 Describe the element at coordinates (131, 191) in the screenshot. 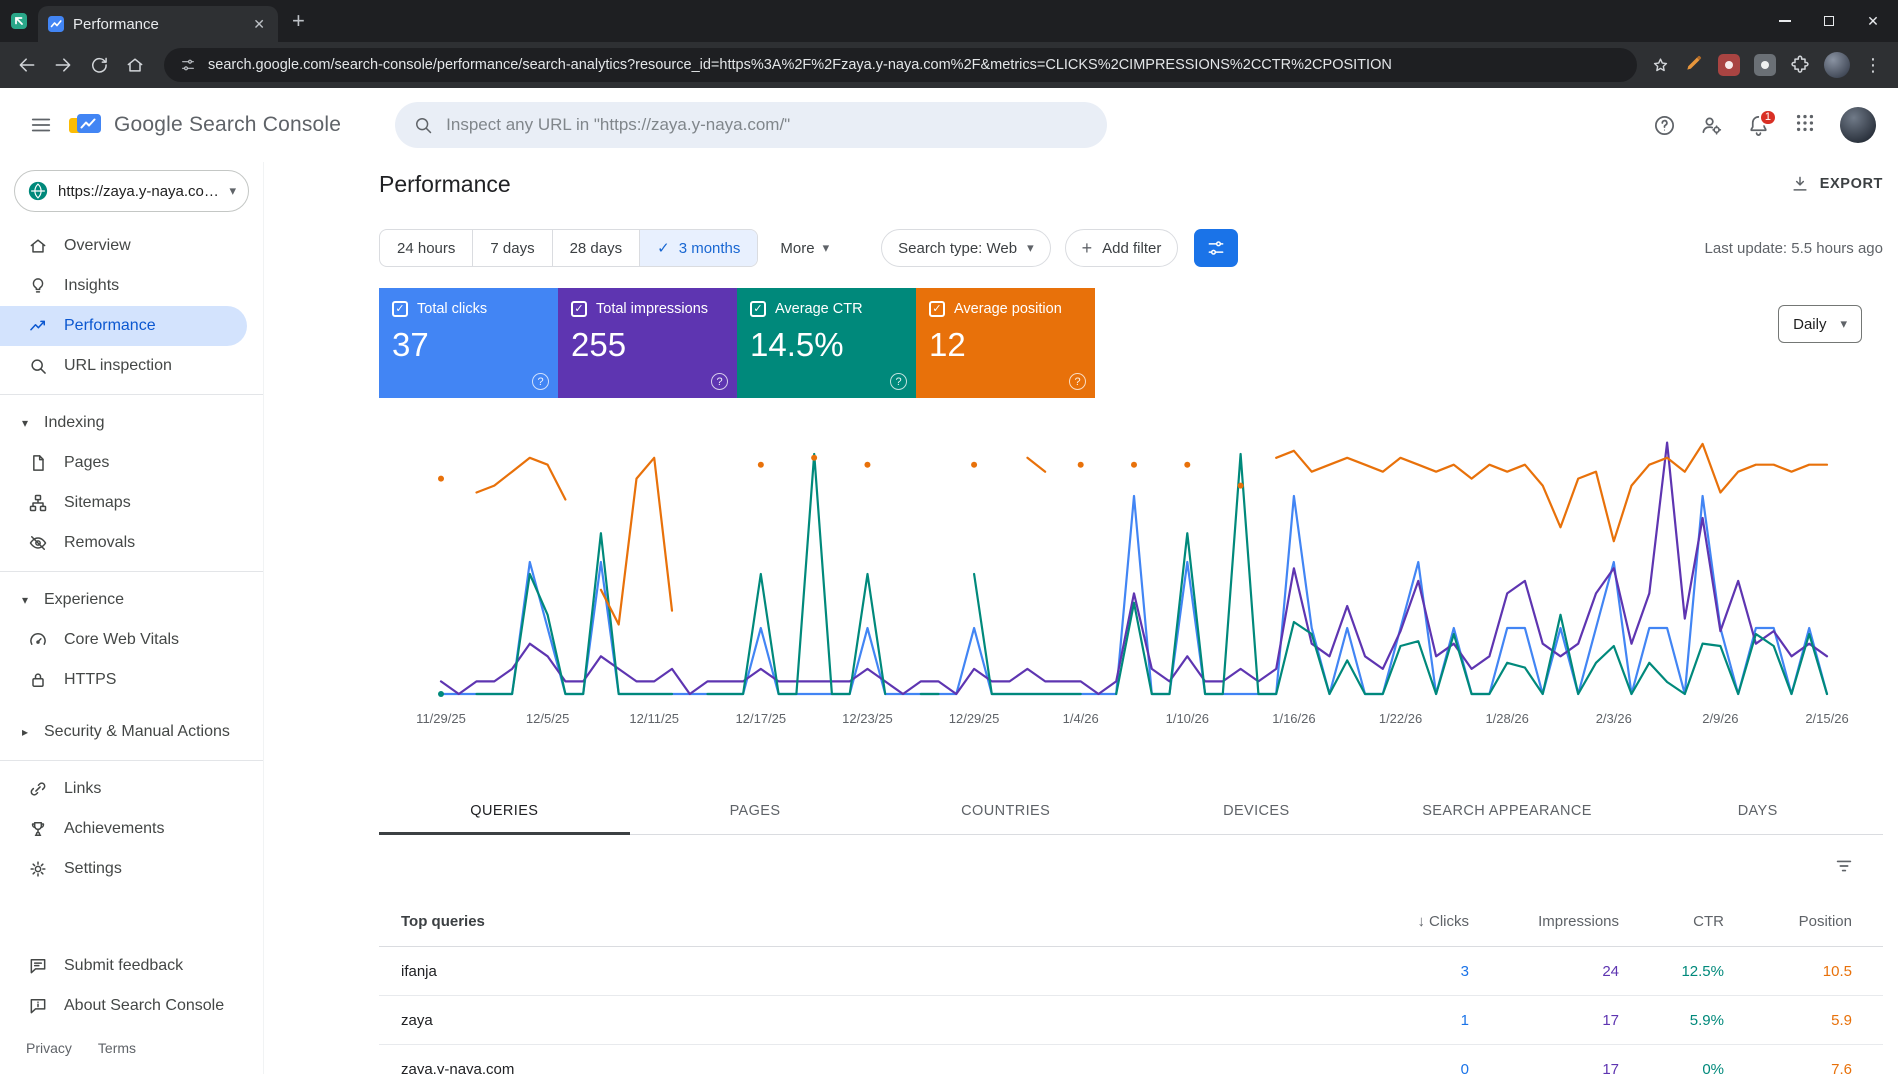

I see `property-selector: https://zaya.y-naya.com/ ▾` at that location.